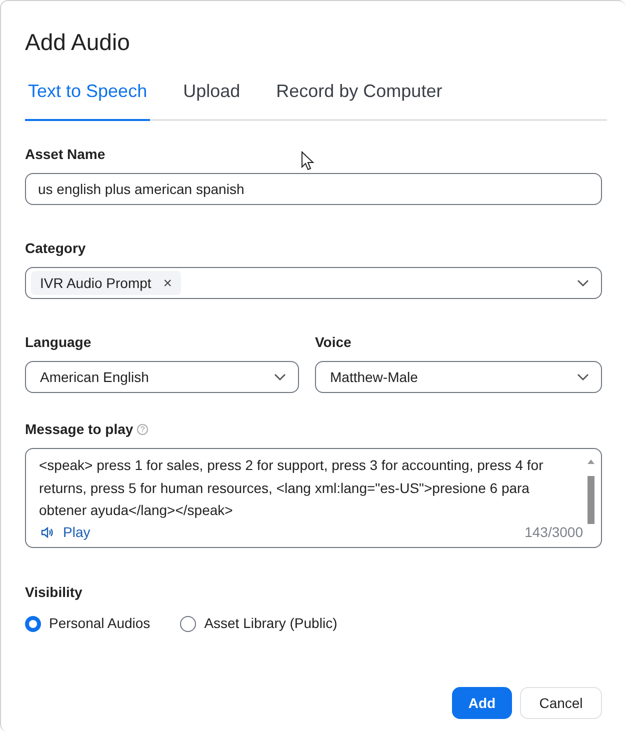 The height and width of the screenshot is (732, 626). What do you see at coordinates (359, 99) in the screenshot?
I see `tab: Record by Computer` at bounding box center [359, 99].